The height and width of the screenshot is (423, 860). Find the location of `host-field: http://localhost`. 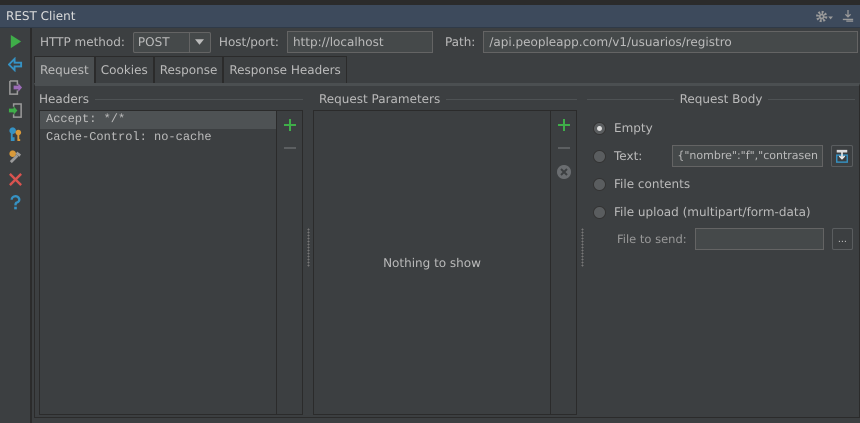

host-field: http://localhost is located at coordinates (359, 42).